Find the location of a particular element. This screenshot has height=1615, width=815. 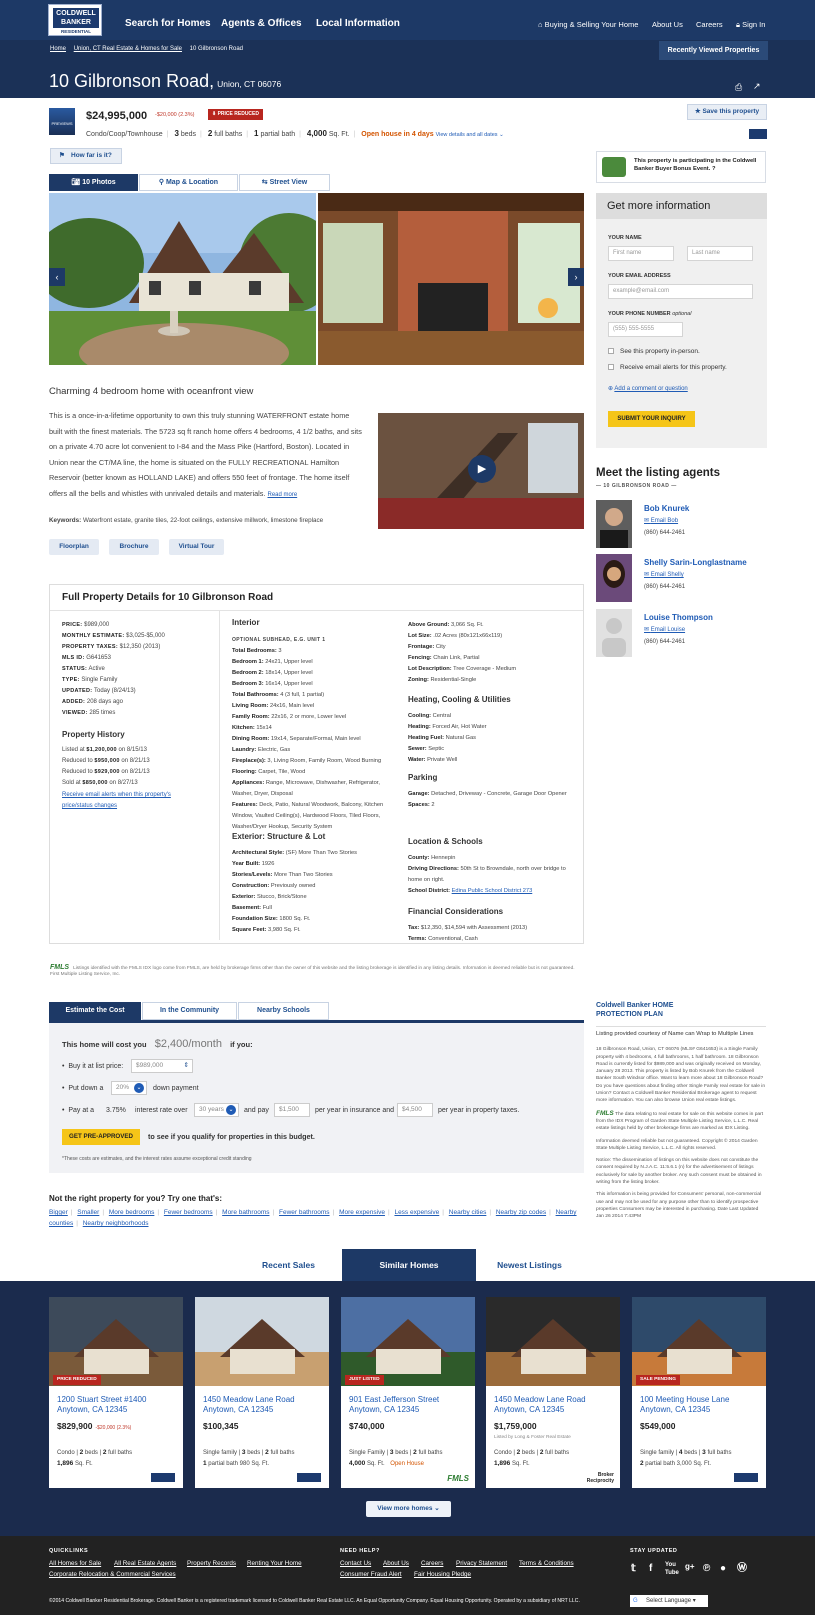

breadcrumb-home: Home is located at coordinates (58, 49).